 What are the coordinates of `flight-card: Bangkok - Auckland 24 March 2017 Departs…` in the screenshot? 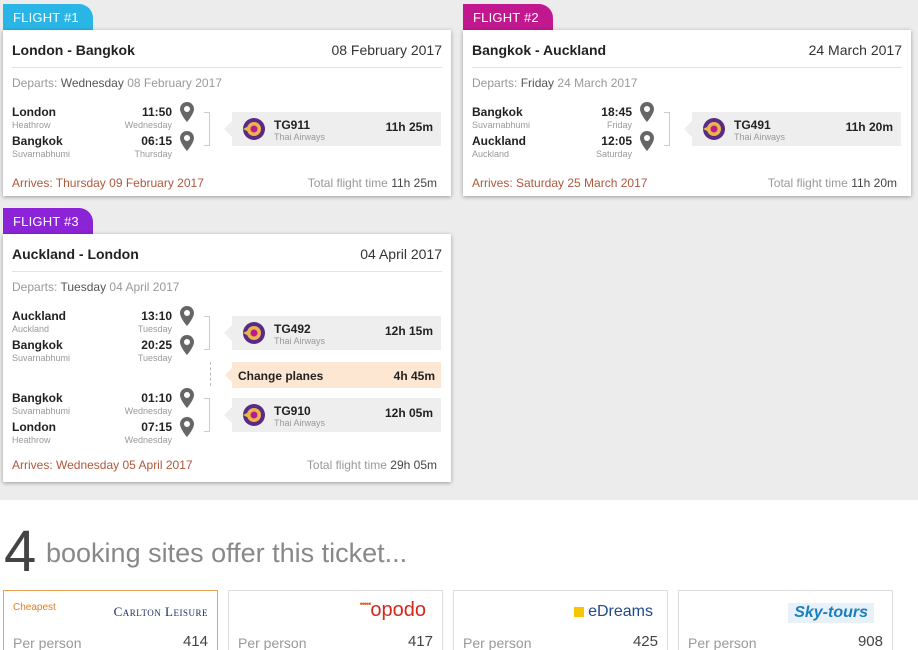 It's located at (687, 113).